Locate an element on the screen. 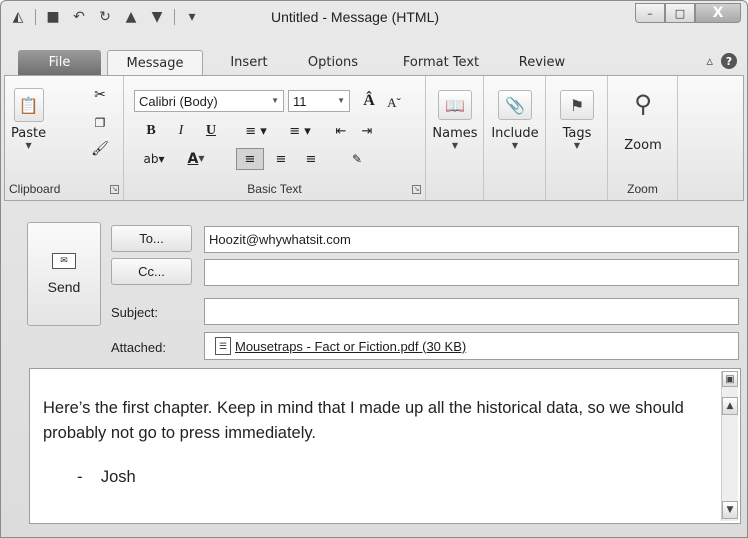 This screenshot has height=538, width=748. minimize-button: – is located at coordinates (650, 13).